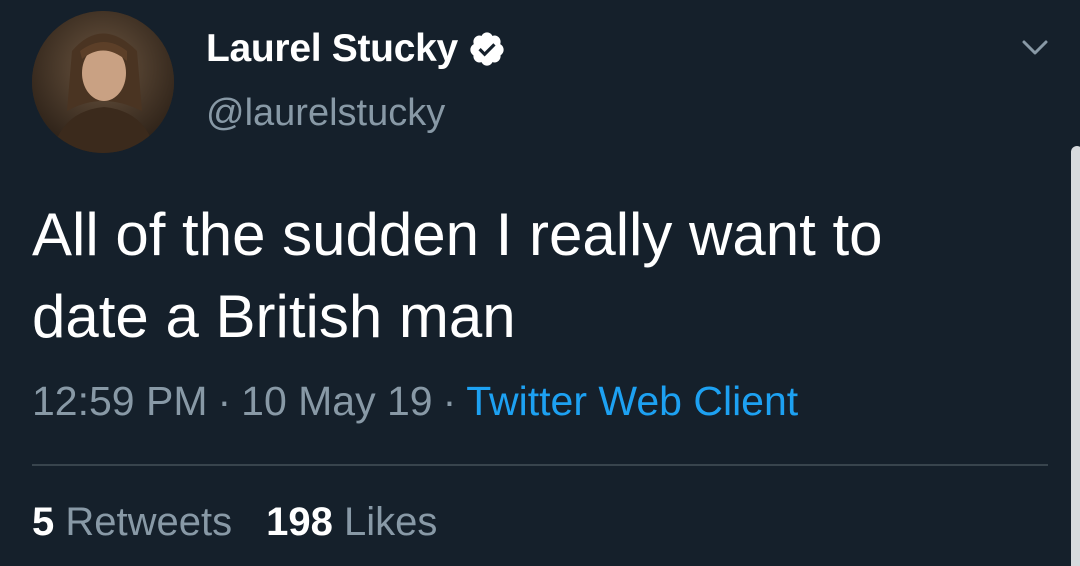 The image size is (1080, 566). I want to click on tweet-date: 10 May 19, so click(336, 401).